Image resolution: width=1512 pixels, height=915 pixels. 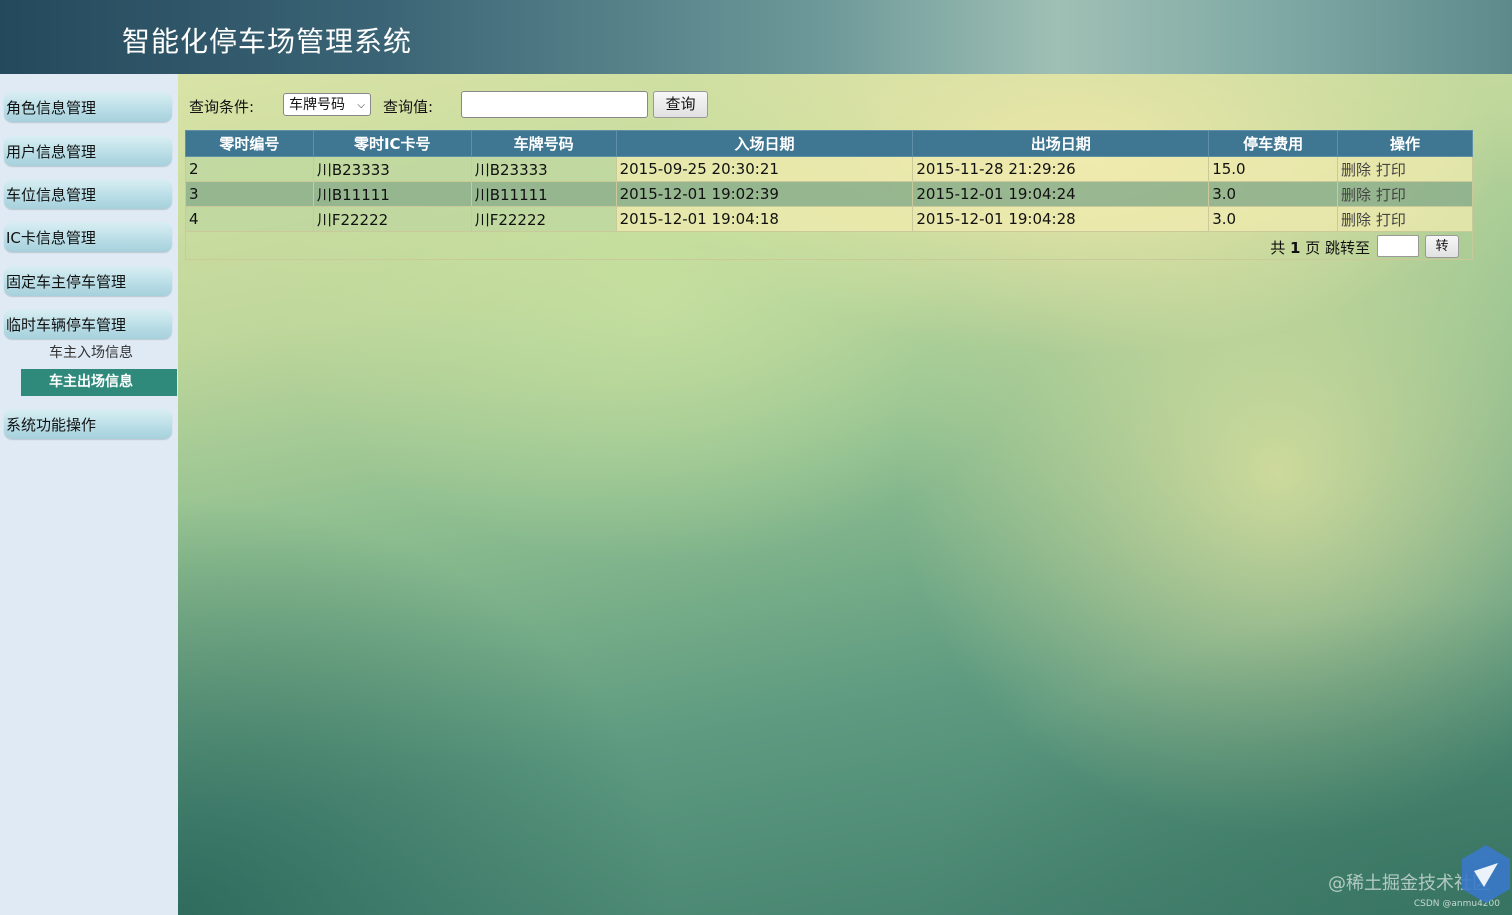 What do you see at coordinates (554, 104) in the screenshot?
I see `search-value-input` at bounding box center [554, 104].